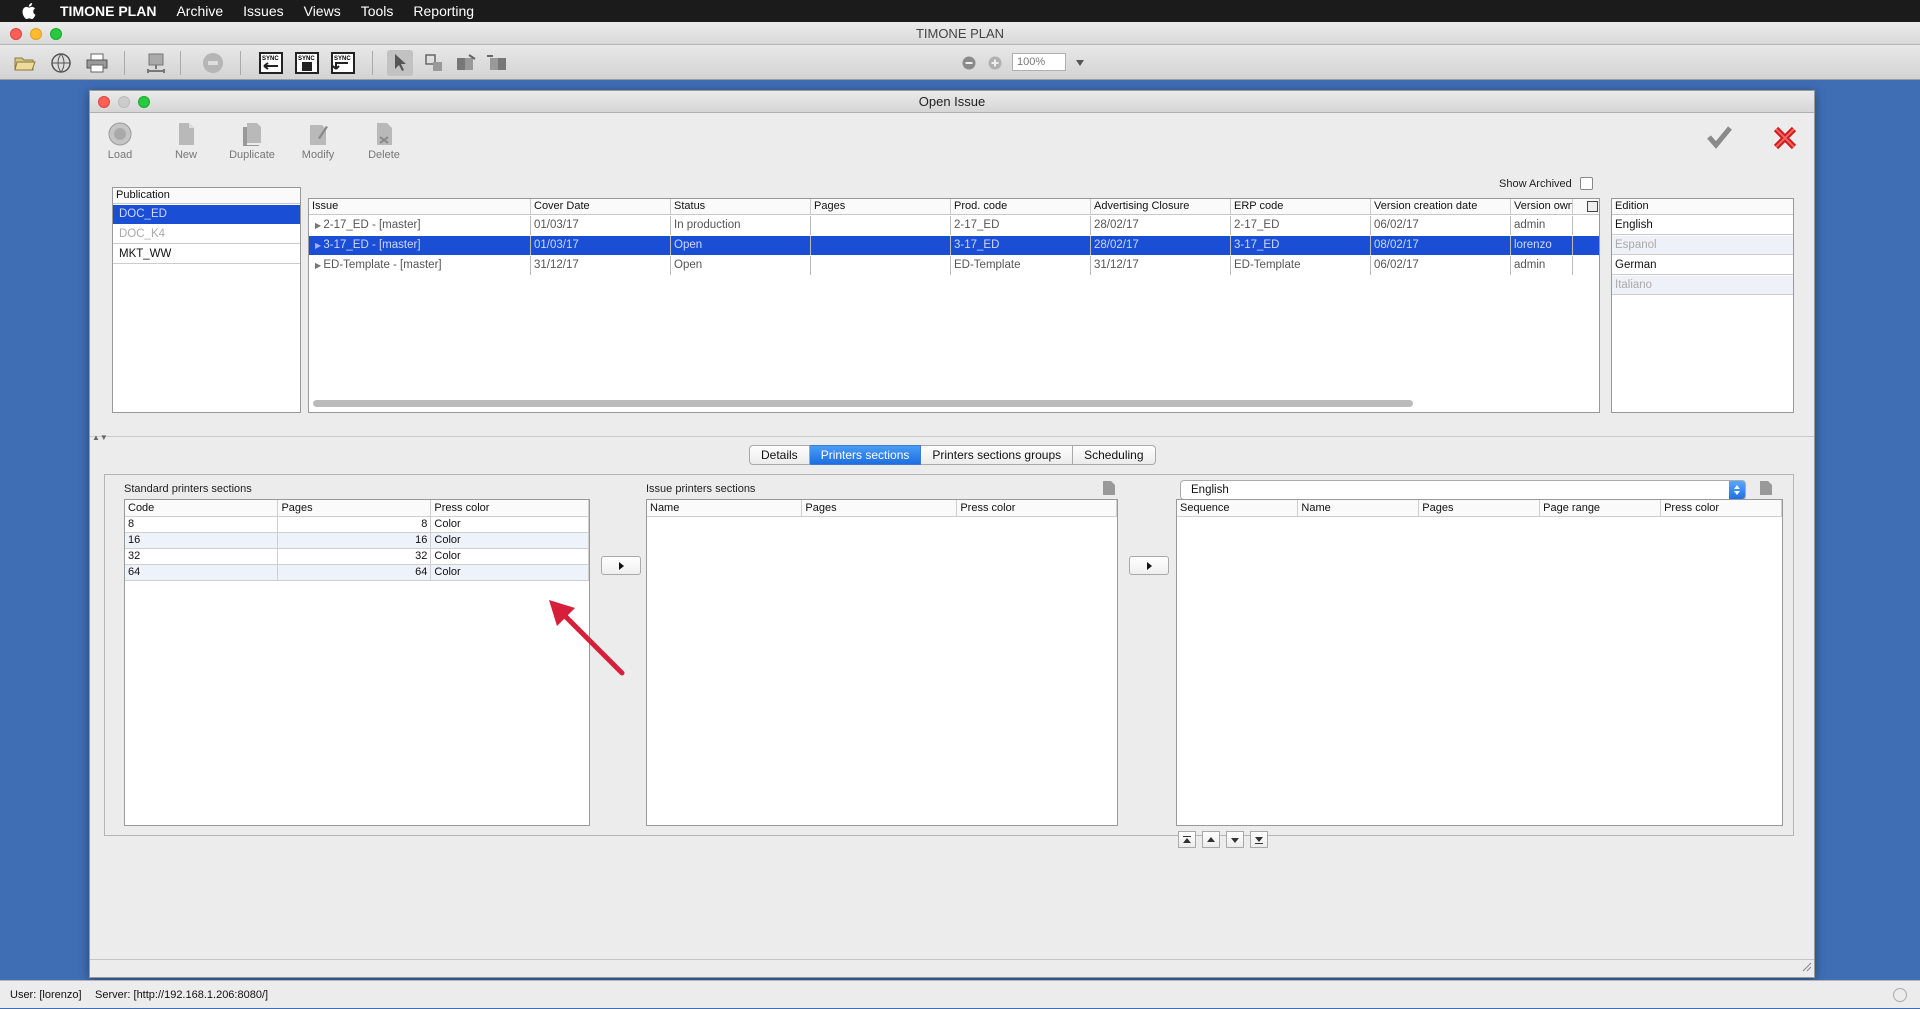  I want to click on zoom-dropdown-icon, so click(1080, 63).